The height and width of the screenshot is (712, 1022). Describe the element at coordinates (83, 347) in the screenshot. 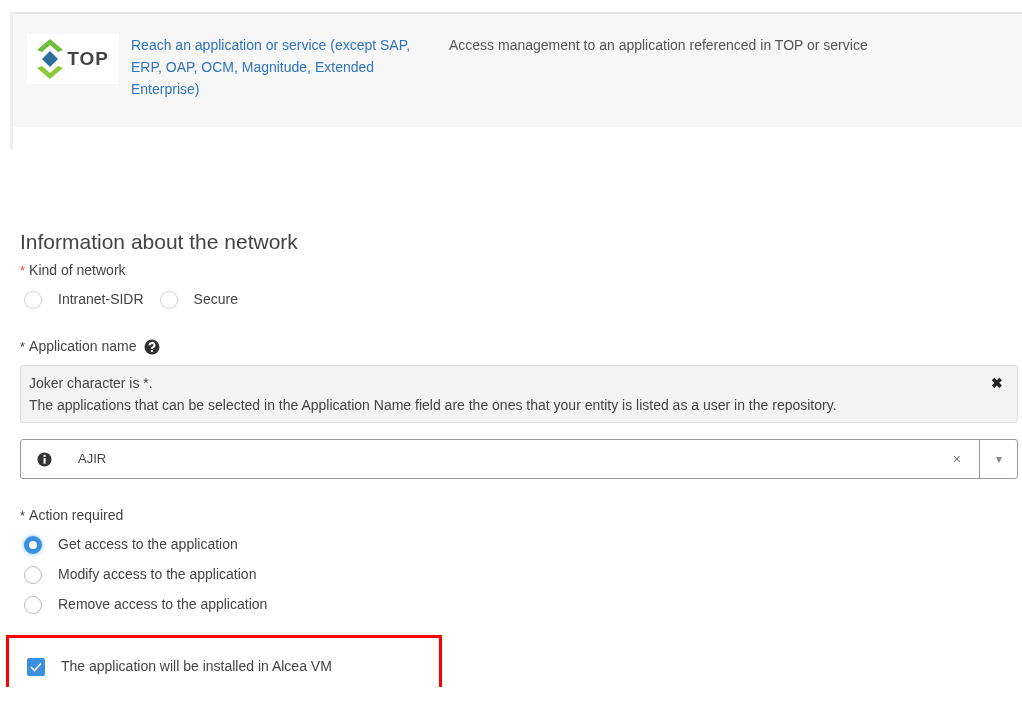

I see `field-label: Application name` at that location.